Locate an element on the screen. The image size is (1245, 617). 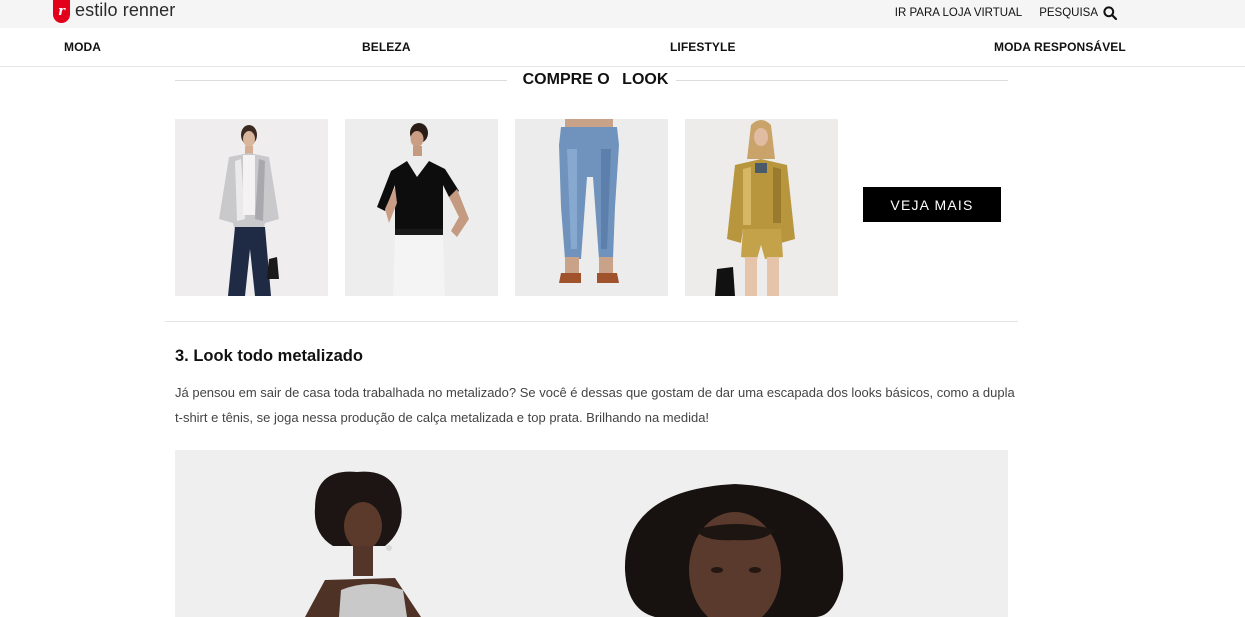
search-button: PESQUISA is located at coordinates (1078, 13).